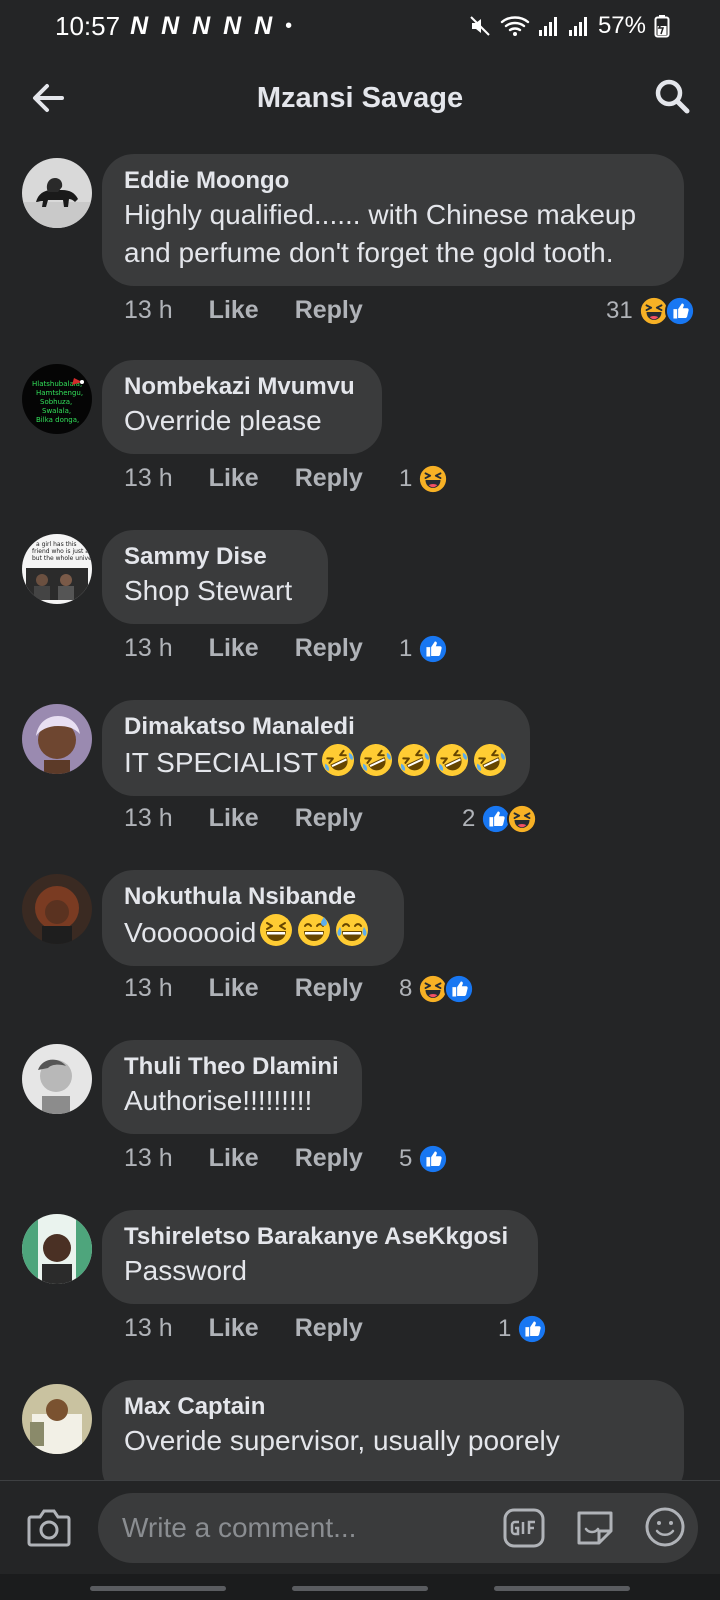 The image size is (720, 1600). What do you see at coordinates (342, 1440) in the screenshot?
I see `comment-text: Overide supervisor, usually poorely` at bounding box center [342, 1440].